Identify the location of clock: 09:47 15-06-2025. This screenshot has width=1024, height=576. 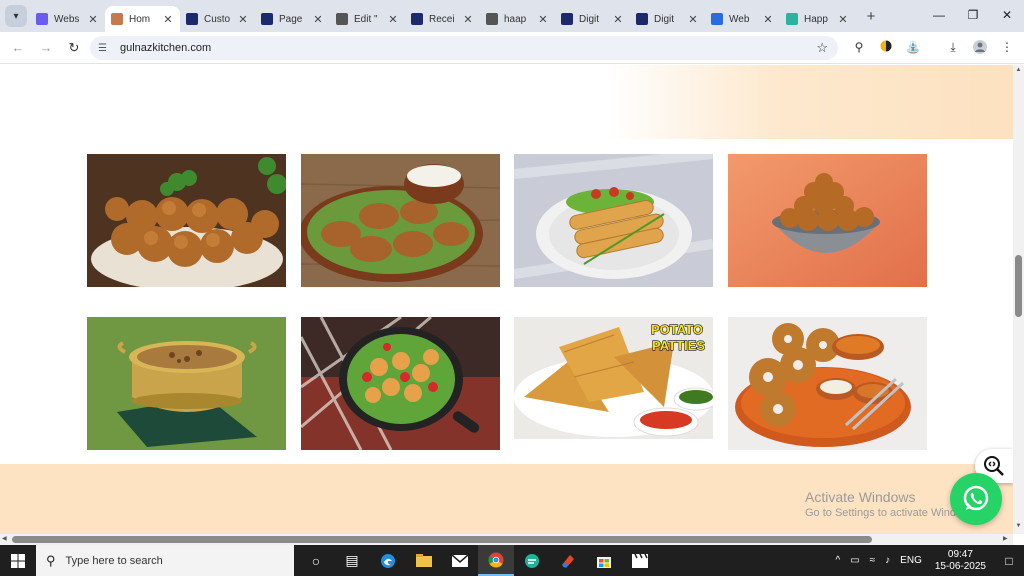
(960, 561).